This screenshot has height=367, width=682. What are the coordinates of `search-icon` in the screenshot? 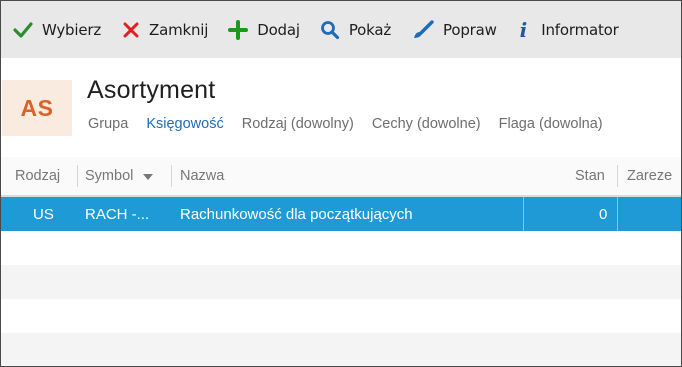 It's located at (330, 30).